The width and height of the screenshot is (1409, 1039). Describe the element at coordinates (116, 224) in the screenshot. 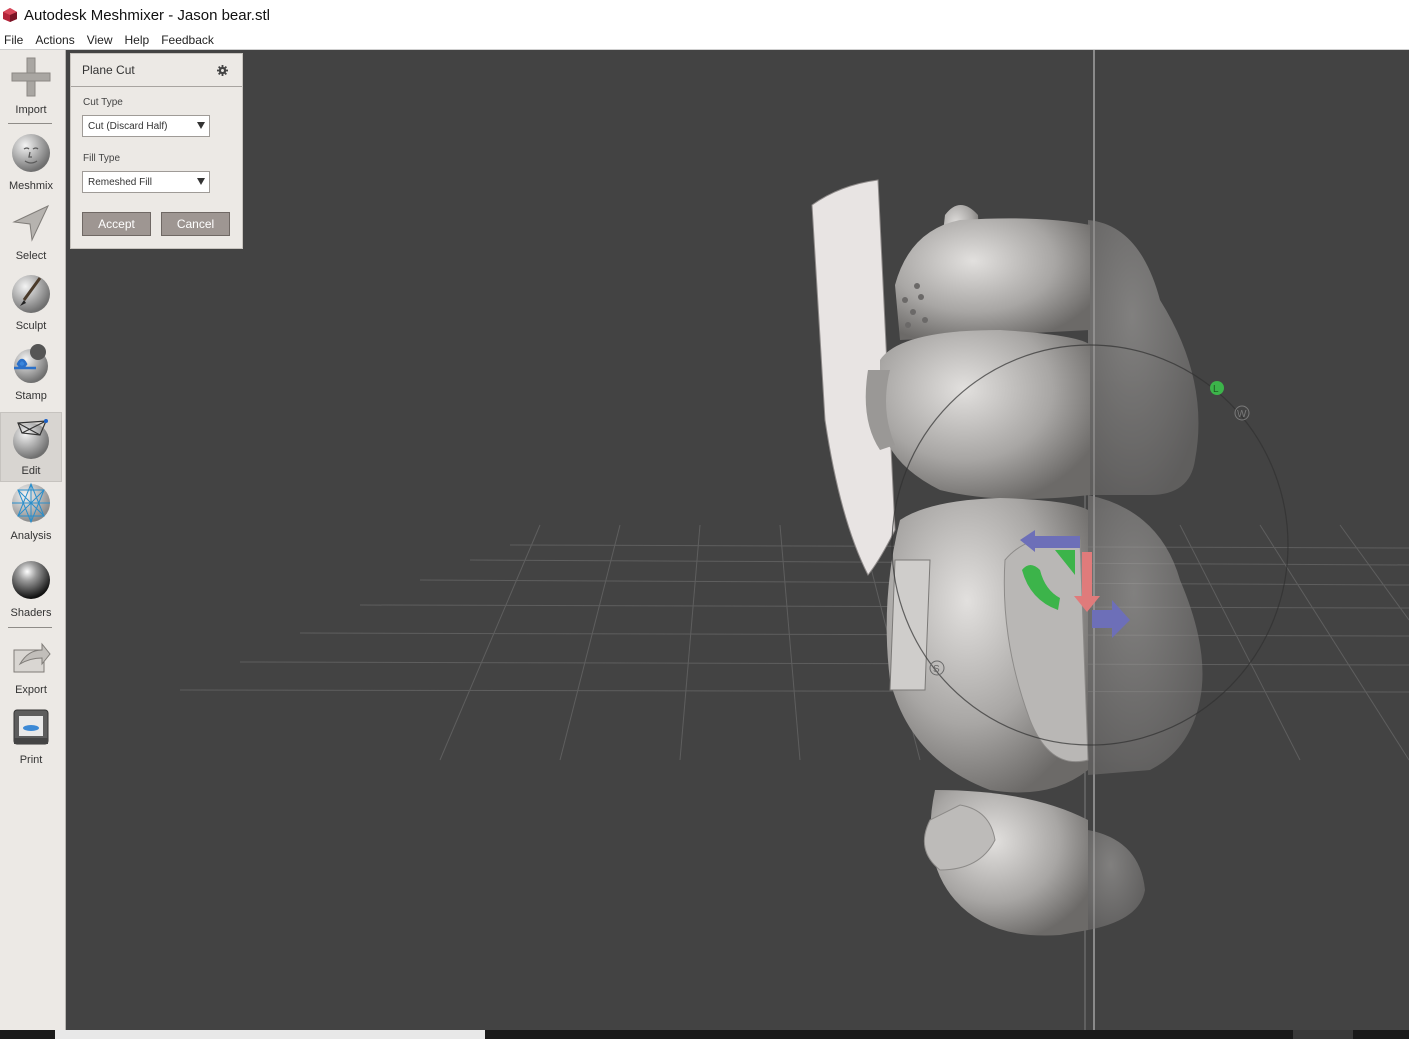

I see `accept-button: Accept` at that location.